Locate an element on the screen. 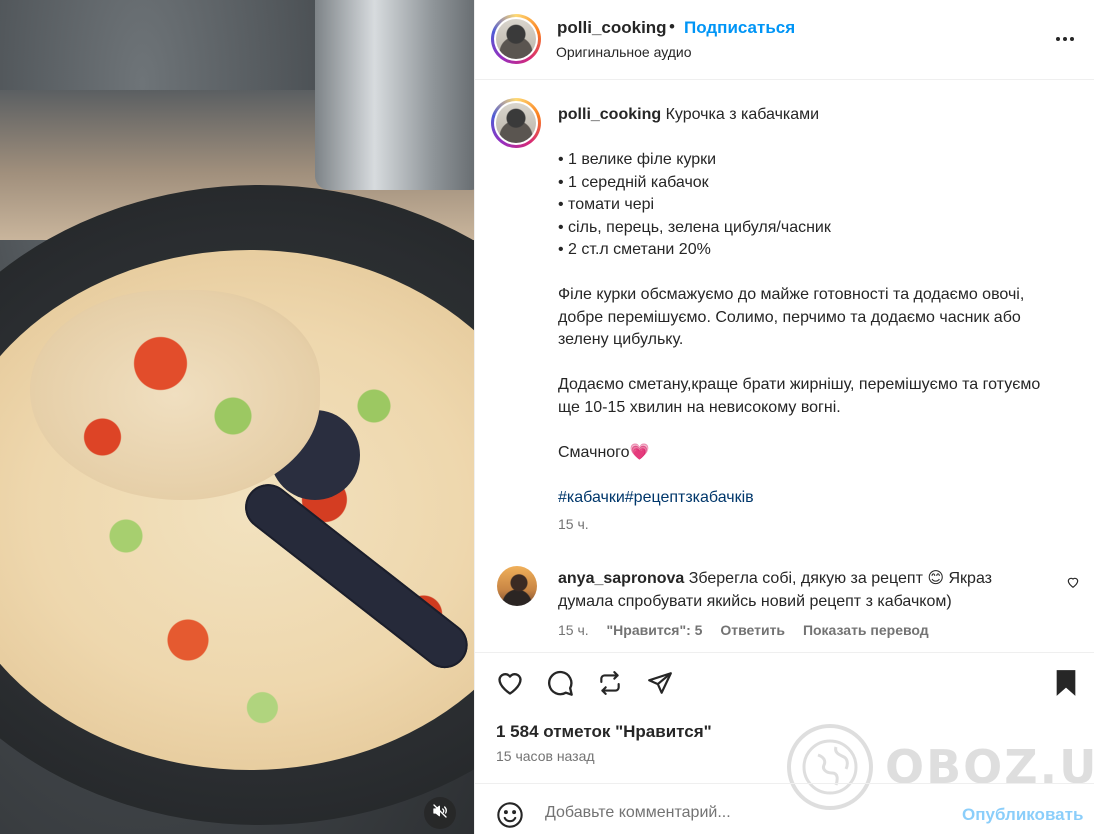 Image resolution: width=1094 pixels, height=834 pixels. comment-input is located at coordinates (740, 813).